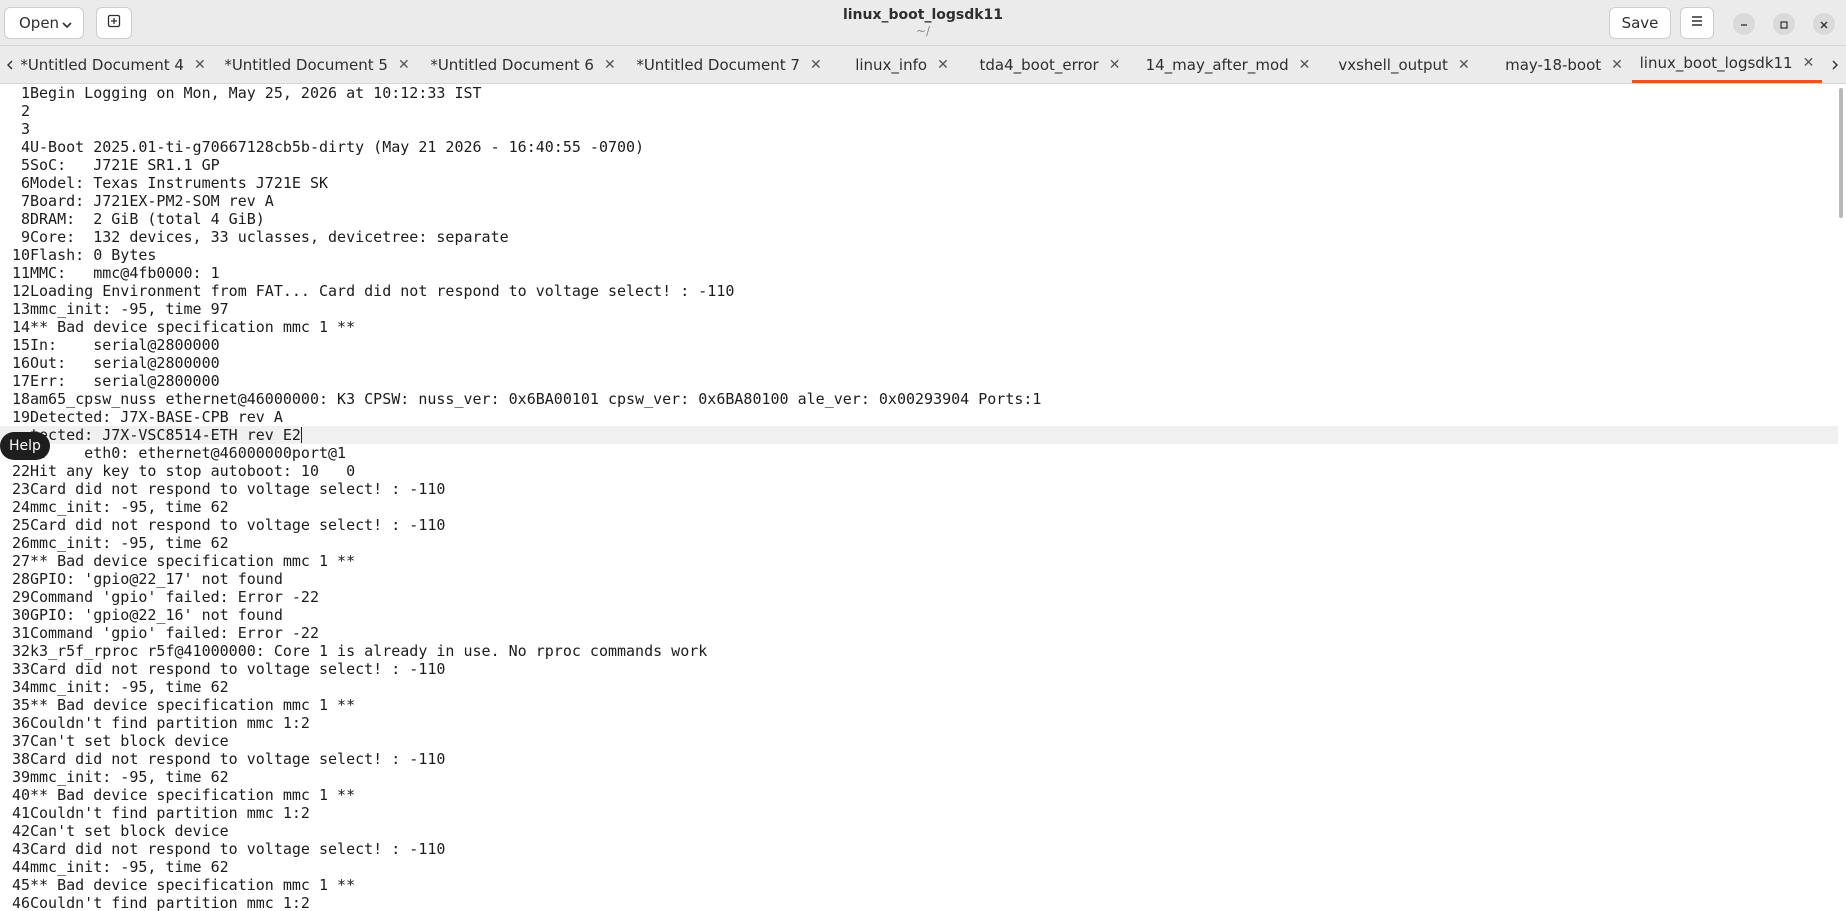 This screenshot has width=1846, height=911. I want to click on editor-line: 19Detected: J7X-BASE-CPB rev A, so click(919, 417).